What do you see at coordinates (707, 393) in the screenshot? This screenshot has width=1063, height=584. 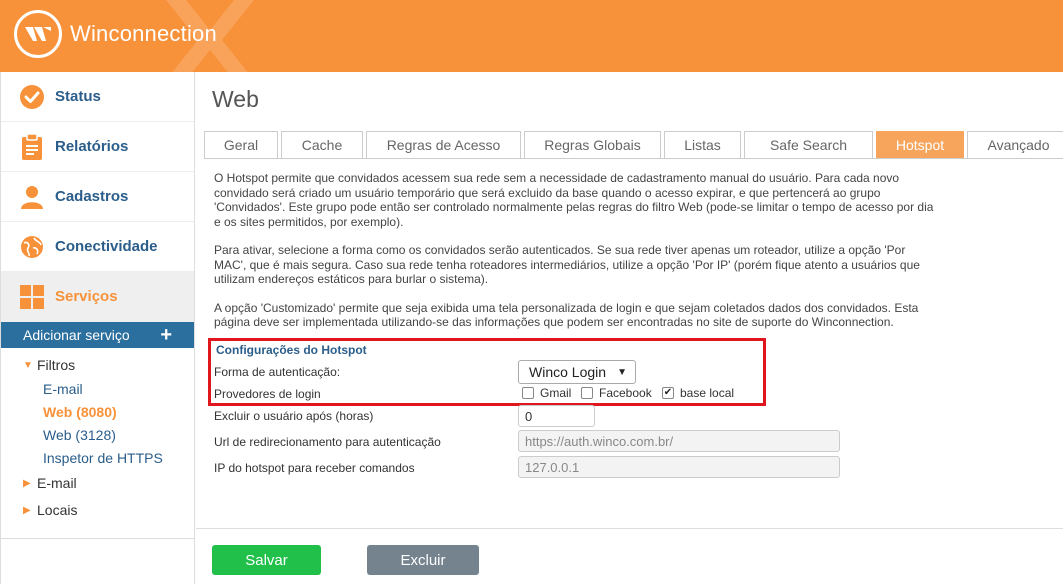 I see `provider-label: base local` at bounding box center [707, 393].